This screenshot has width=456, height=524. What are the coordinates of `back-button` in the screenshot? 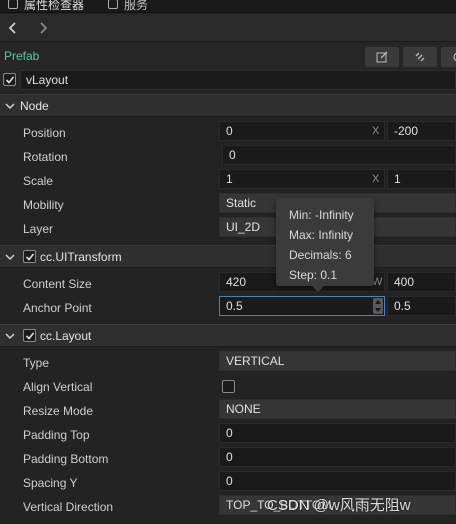 It's located at (13, 28).